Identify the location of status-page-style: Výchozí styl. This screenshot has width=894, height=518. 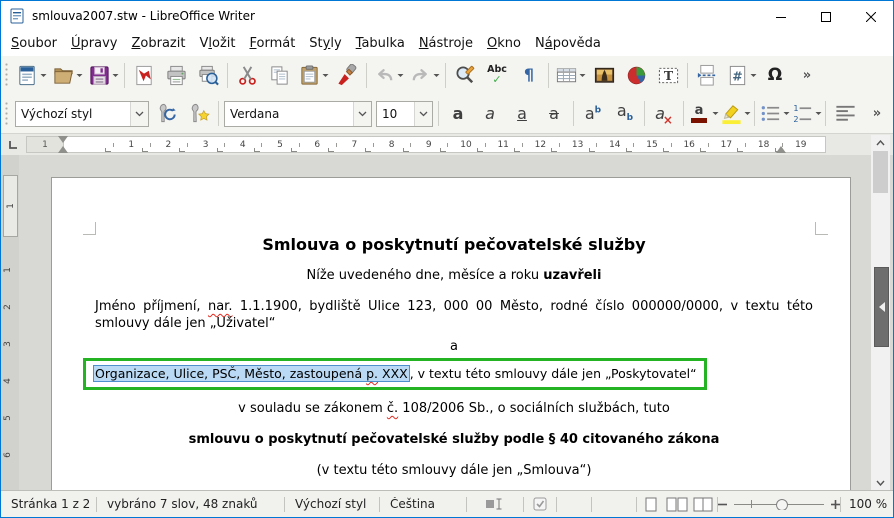
(332, 504).